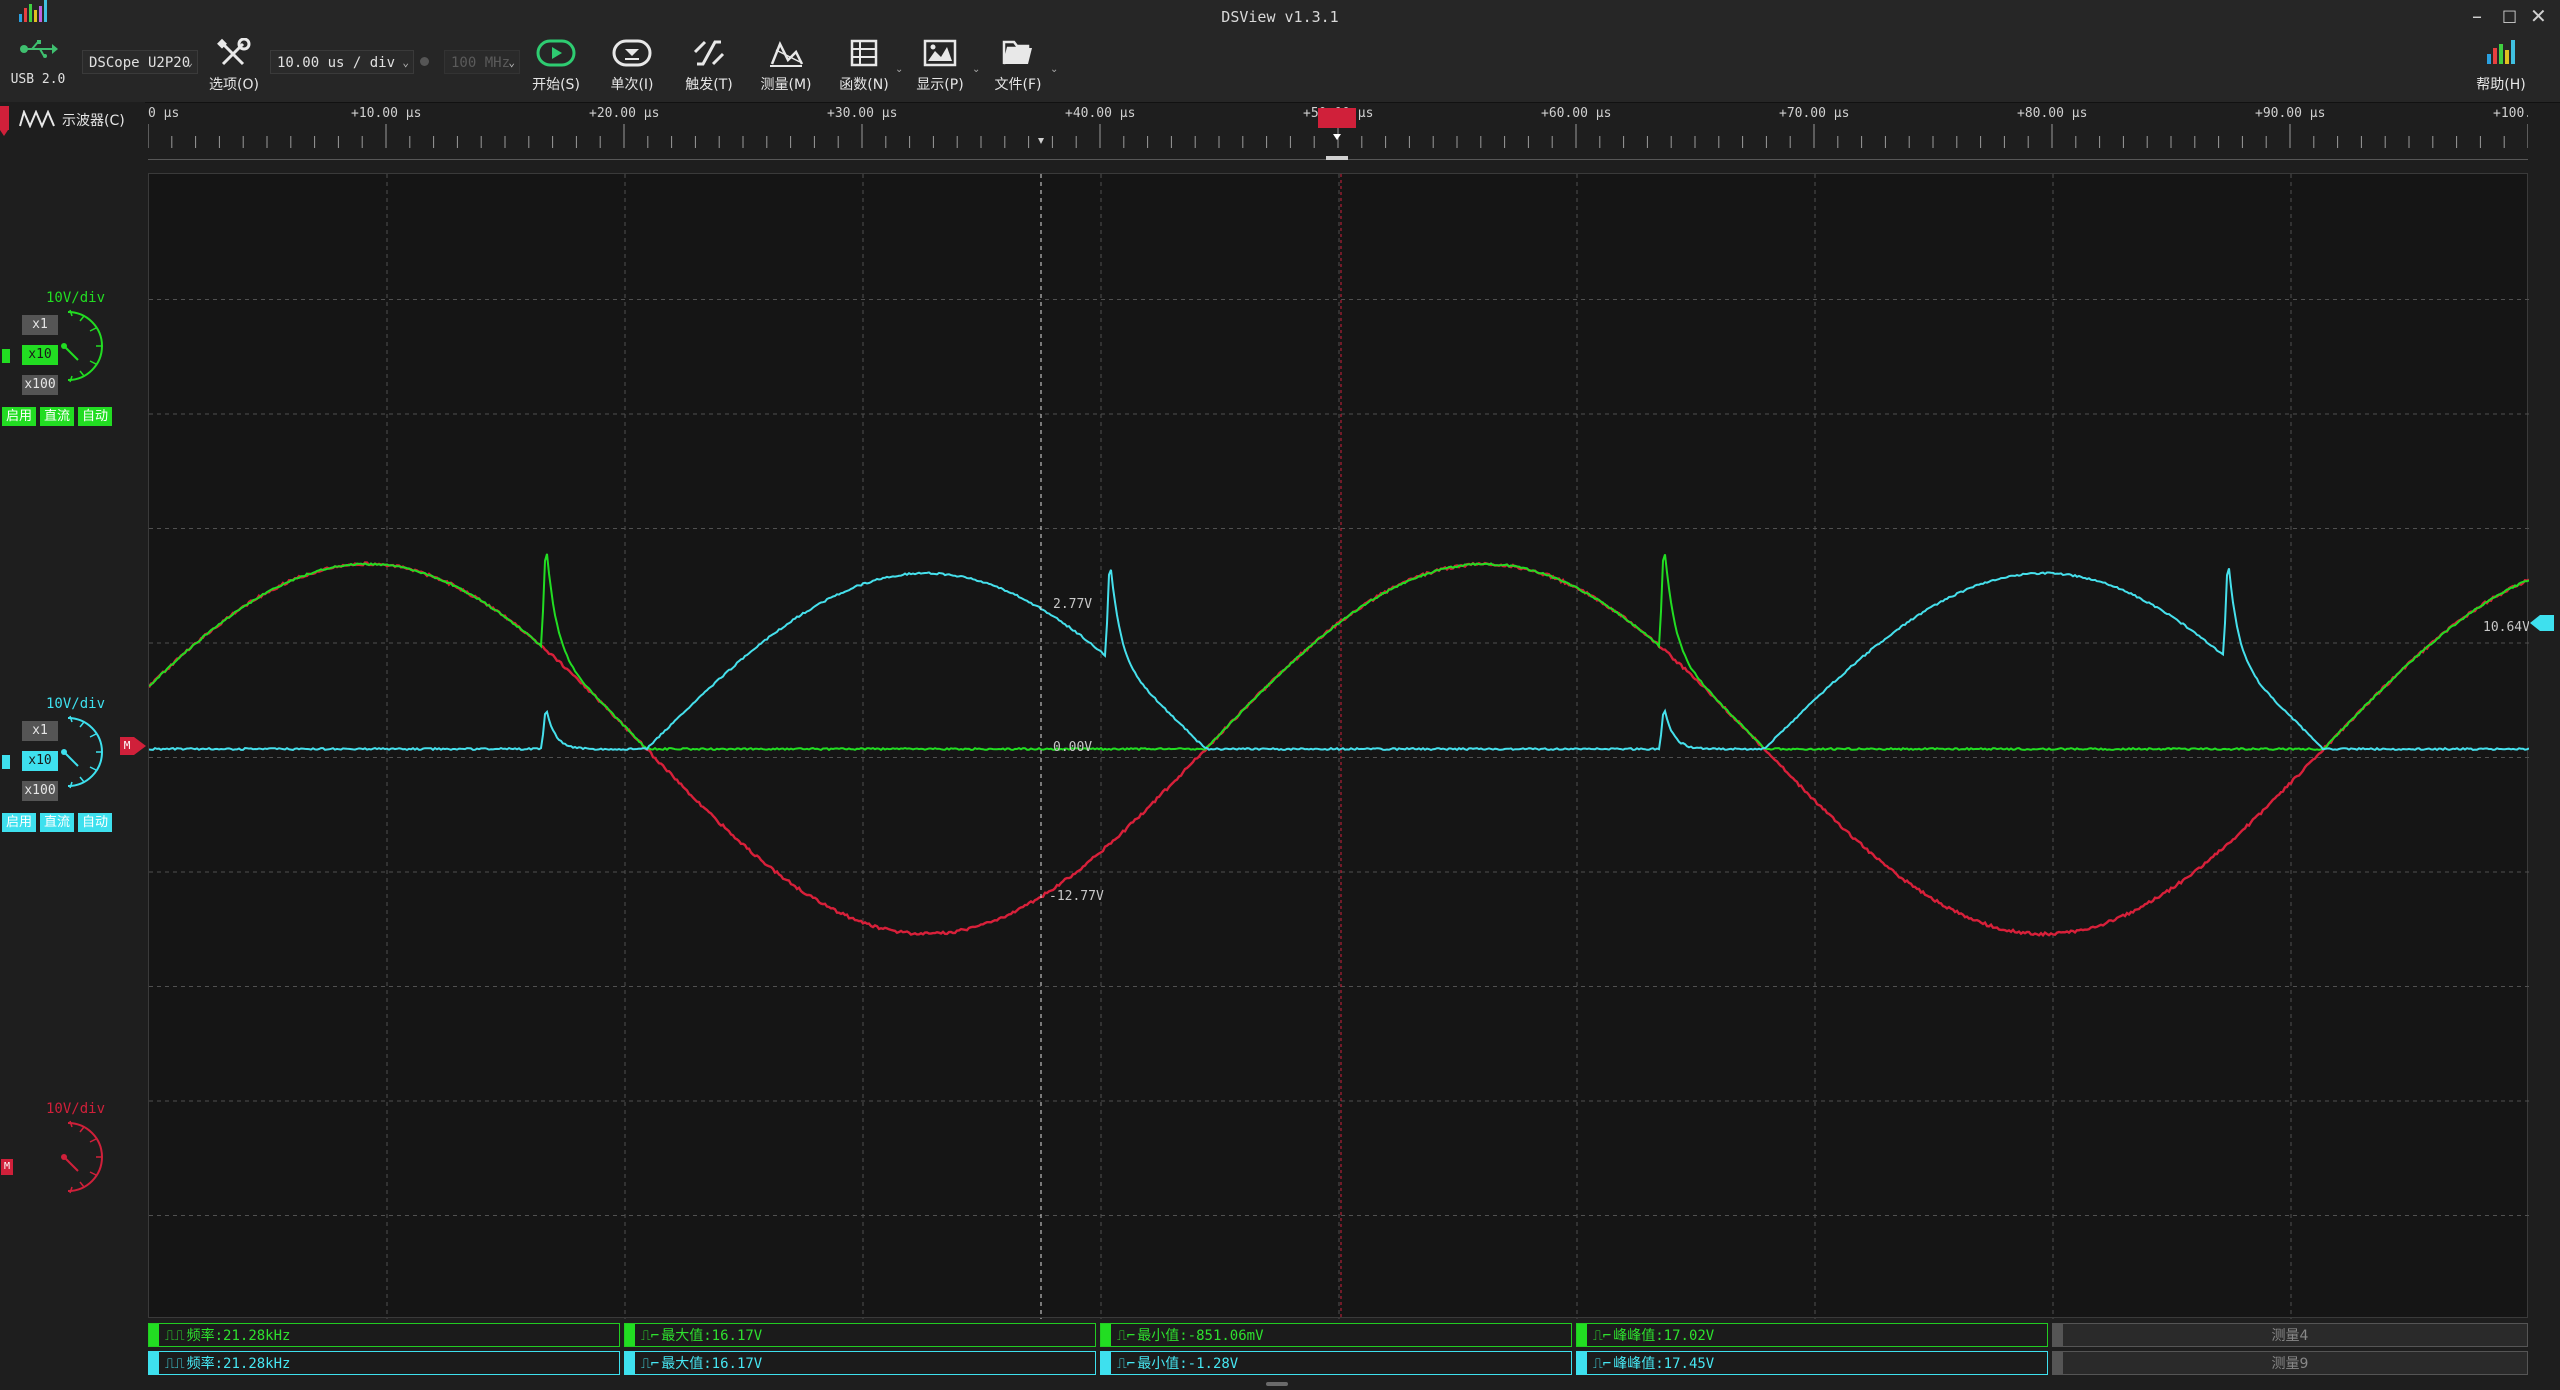  What do you see at coordinates (1054, 69) in the screenshot?
I see `file-menu-arrow-icon: ⌄` at bounding box center [1054, 69].